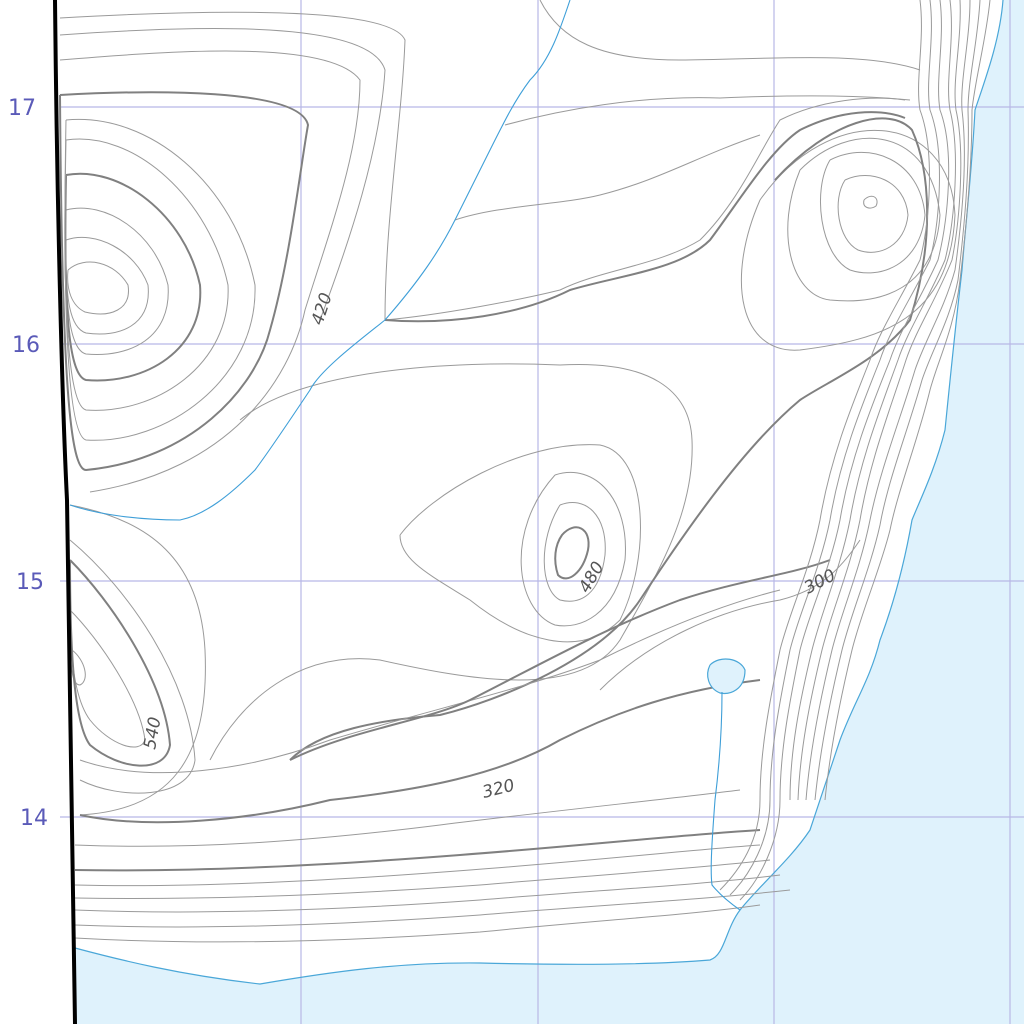  Describe the element at coordinates (22, 108) in the screenshot. I see `grid-label-17: 17` at that location.